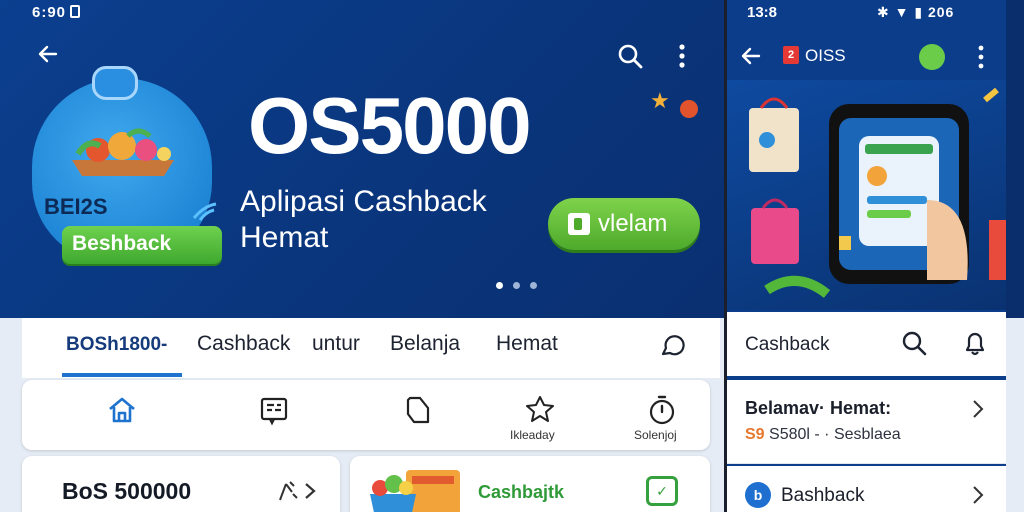 This screenshot has height=512, width=1024. Describe the element at coordinates (1015, 159) in the screenshot. I see `background-edge` at that location.